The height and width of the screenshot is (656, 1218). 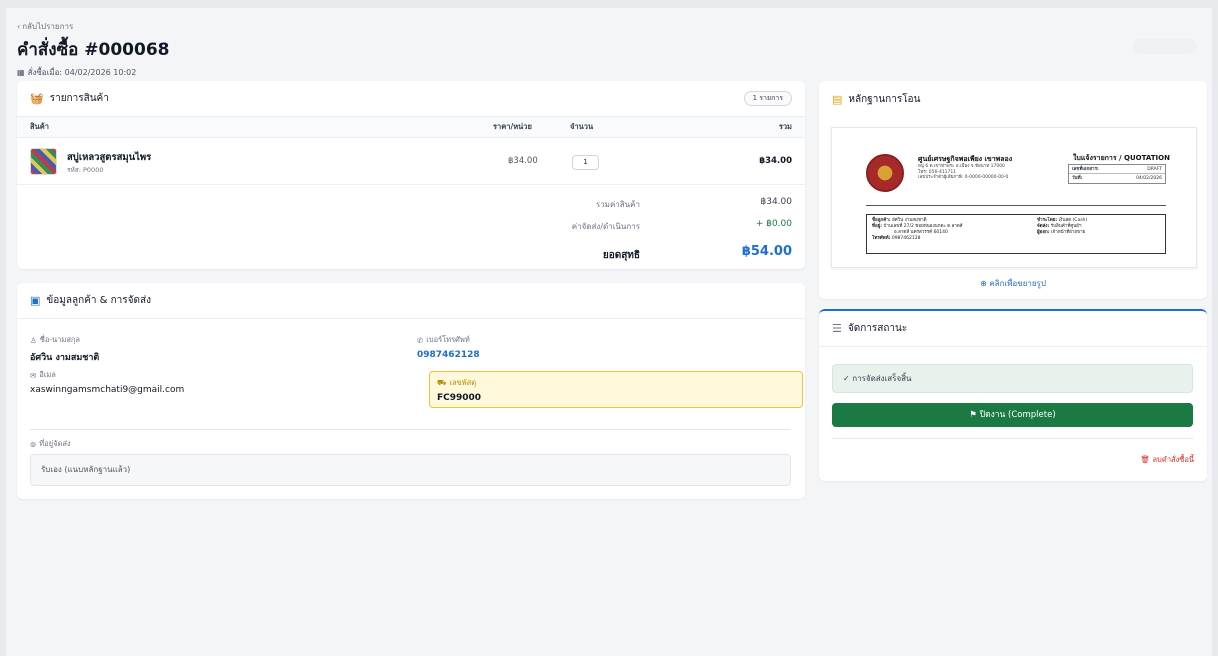 I want to click on shipping-label: ค่าจัดส่ง/ดำเนินการ, so click(x=605, y=226).